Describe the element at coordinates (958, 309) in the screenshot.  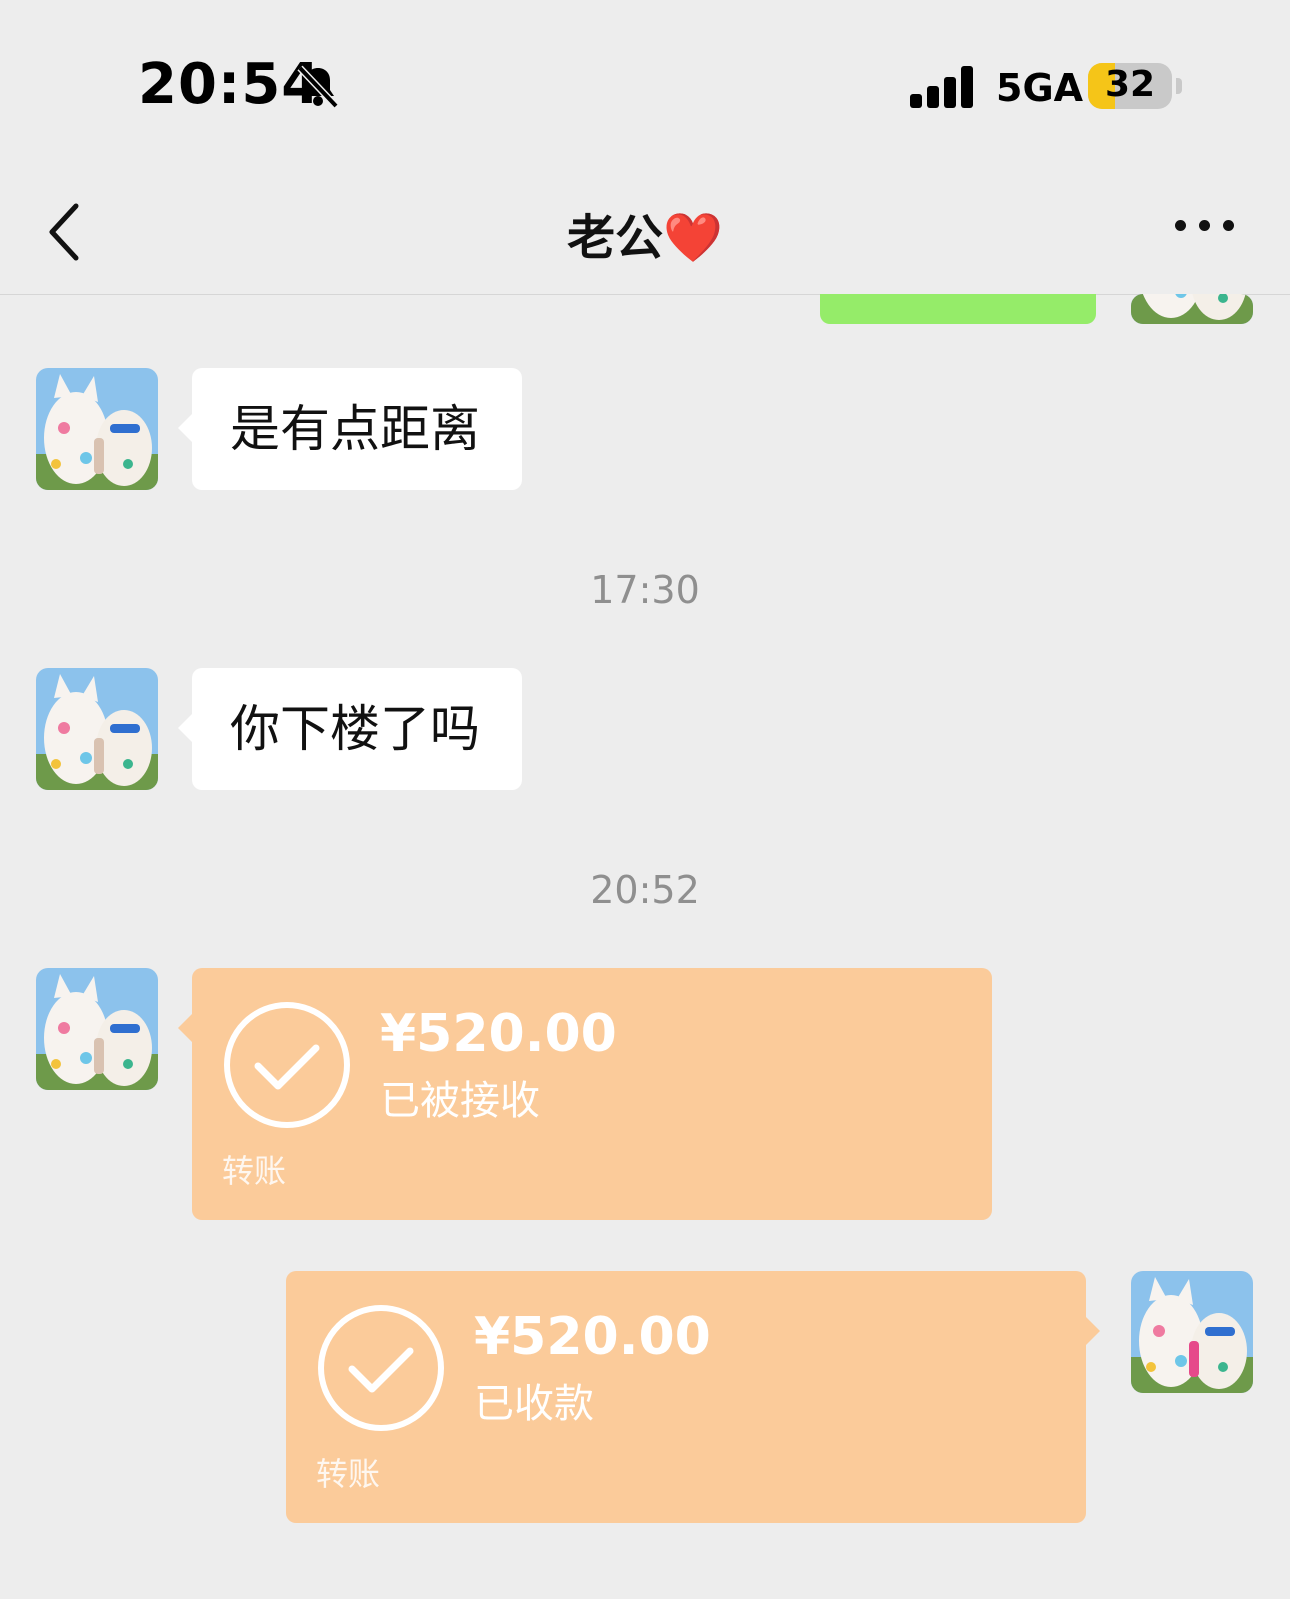
I see `previous-outgoing-bubble` at that location.